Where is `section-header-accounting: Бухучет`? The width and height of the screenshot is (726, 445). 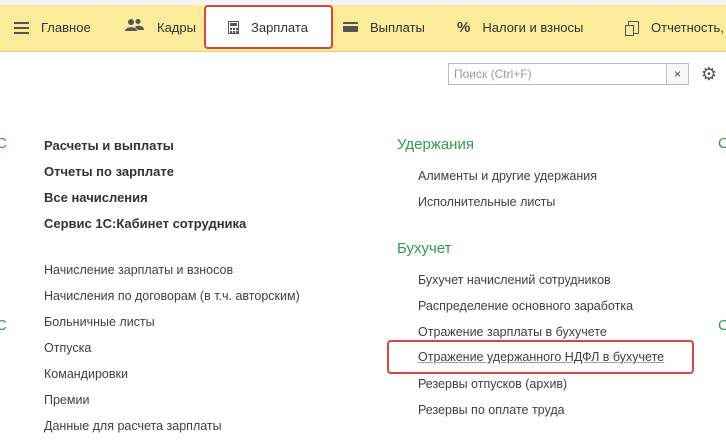
section-header-accounting: Бухучет is located at coordinates (424, 248).